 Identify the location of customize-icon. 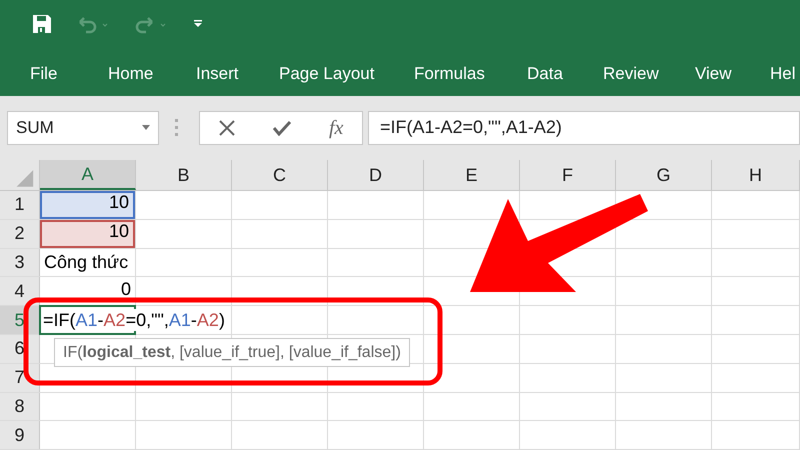
(198, 24).